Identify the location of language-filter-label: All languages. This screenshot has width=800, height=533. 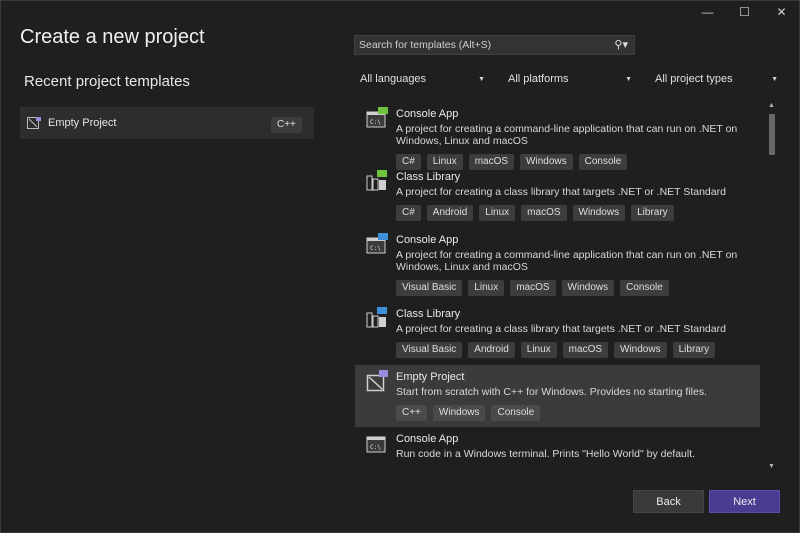
(393, 79).